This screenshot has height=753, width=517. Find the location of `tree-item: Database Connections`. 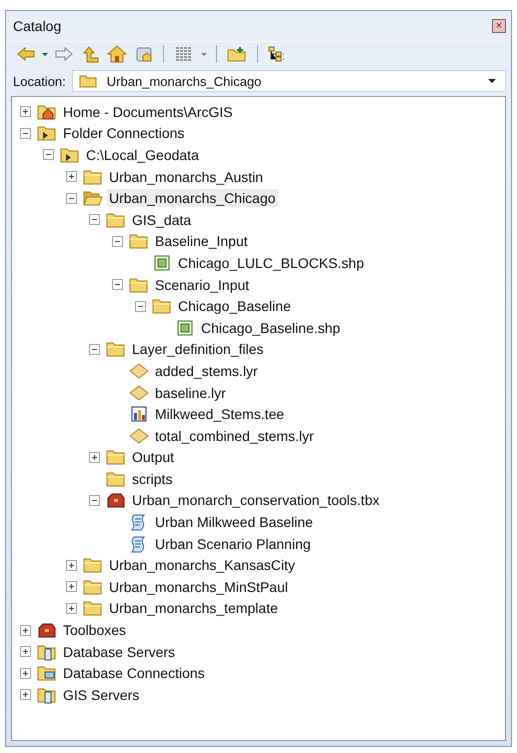

tree-item: Database Connections is located at coordinates (134, 673).